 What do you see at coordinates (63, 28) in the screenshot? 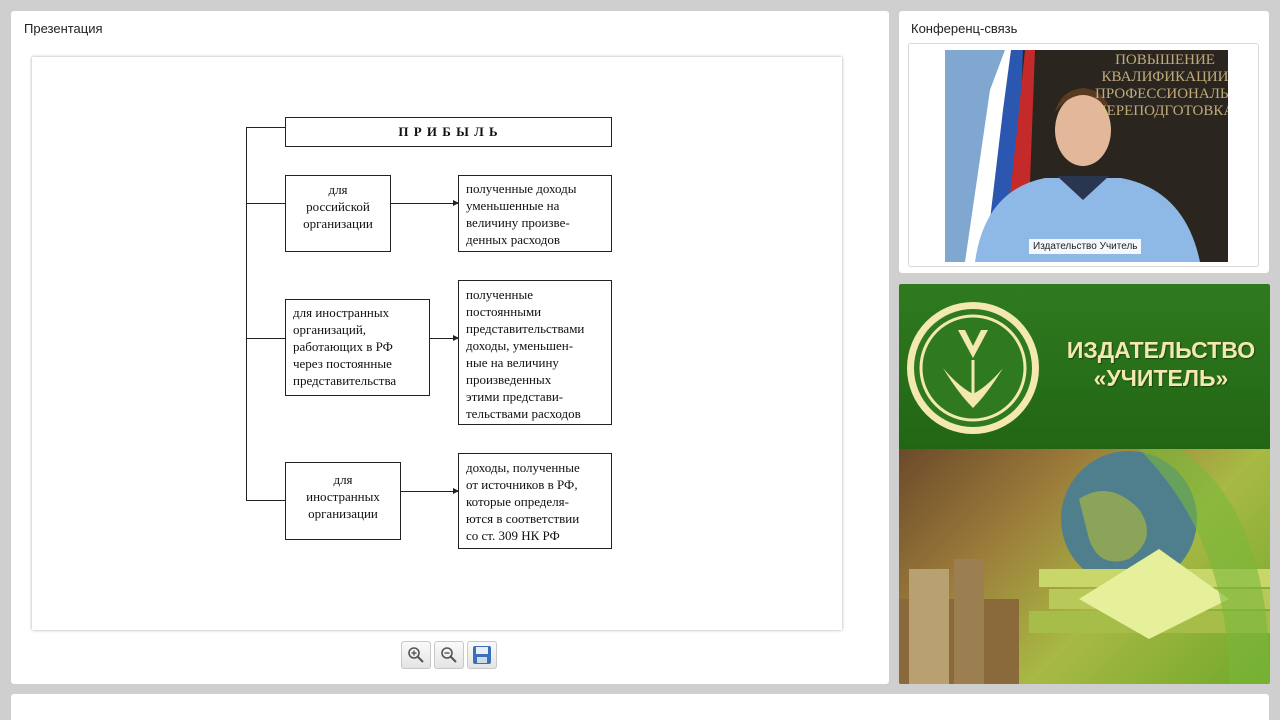
I see `presentation-title: Презентация` at bounding box center [63, 28].